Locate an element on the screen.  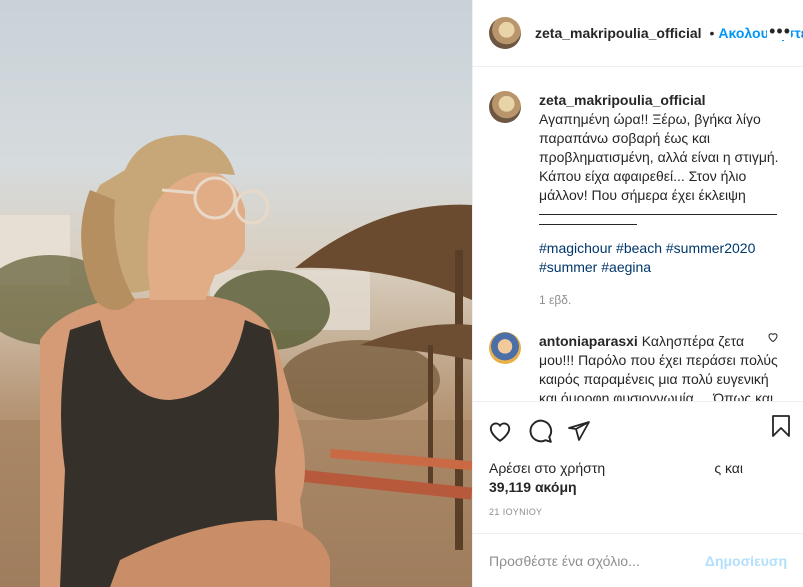
add-comment-bar: Προσθέστε ένα σχόλιο... Δημοσίευση is located at coordinates (638, 560).